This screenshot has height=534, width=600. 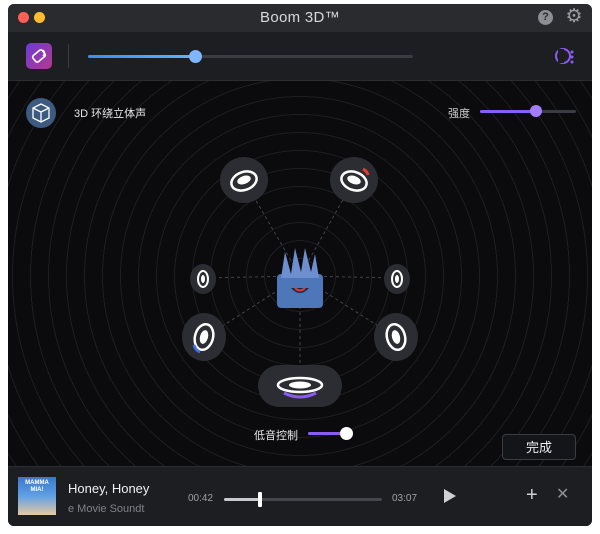 I want to click on seek-slider, so click(x=303, y=499).